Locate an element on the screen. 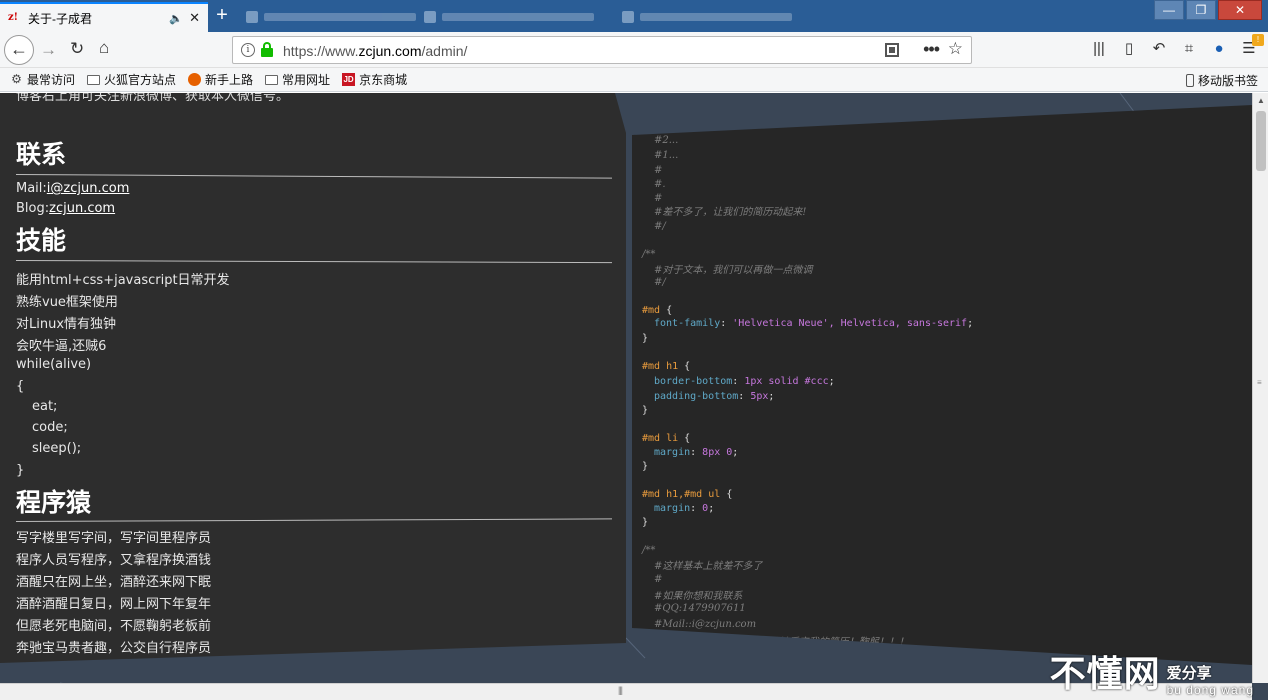 This screenshot has height=700, width=1268. new-tab-button: + is located at coordinates (222, 15).